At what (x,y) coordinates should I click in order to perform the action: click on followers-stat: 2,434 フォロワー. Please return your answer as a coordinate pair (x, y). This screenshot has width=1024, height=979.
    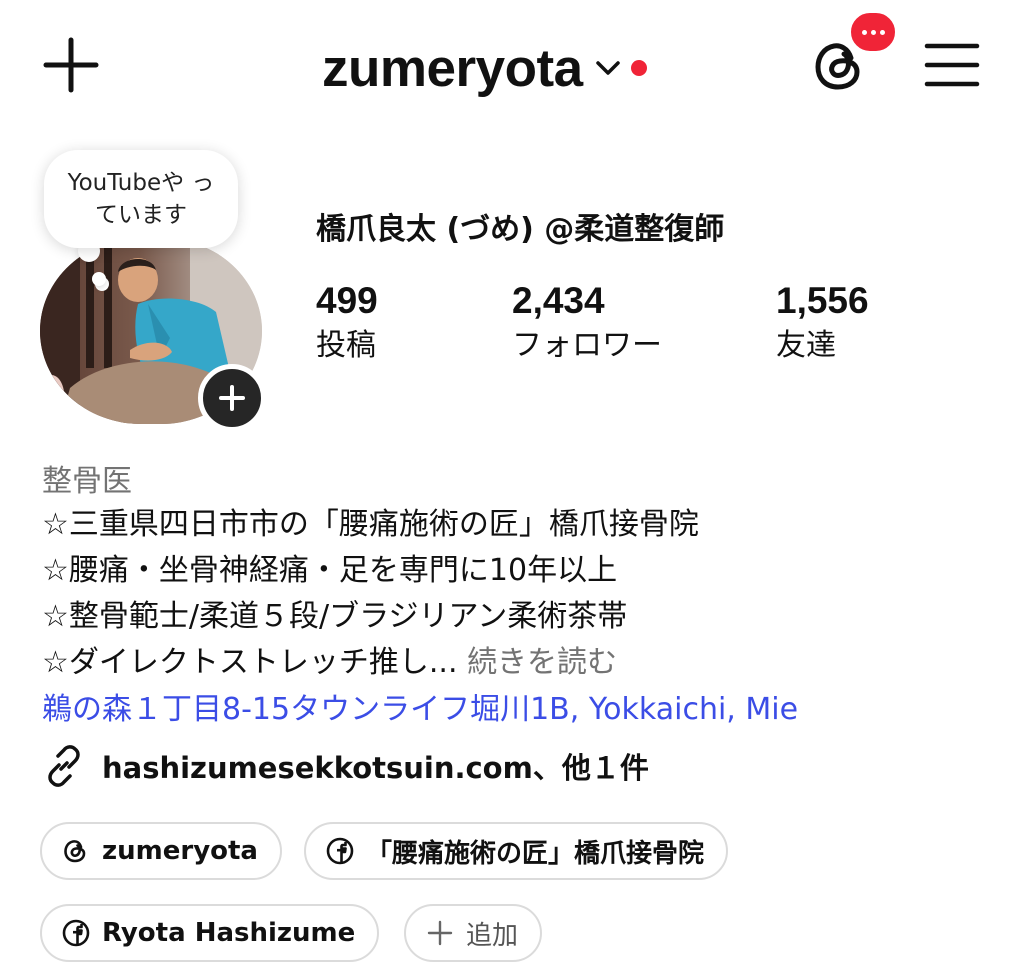
    Looking at the image, I should click on (587, 323).